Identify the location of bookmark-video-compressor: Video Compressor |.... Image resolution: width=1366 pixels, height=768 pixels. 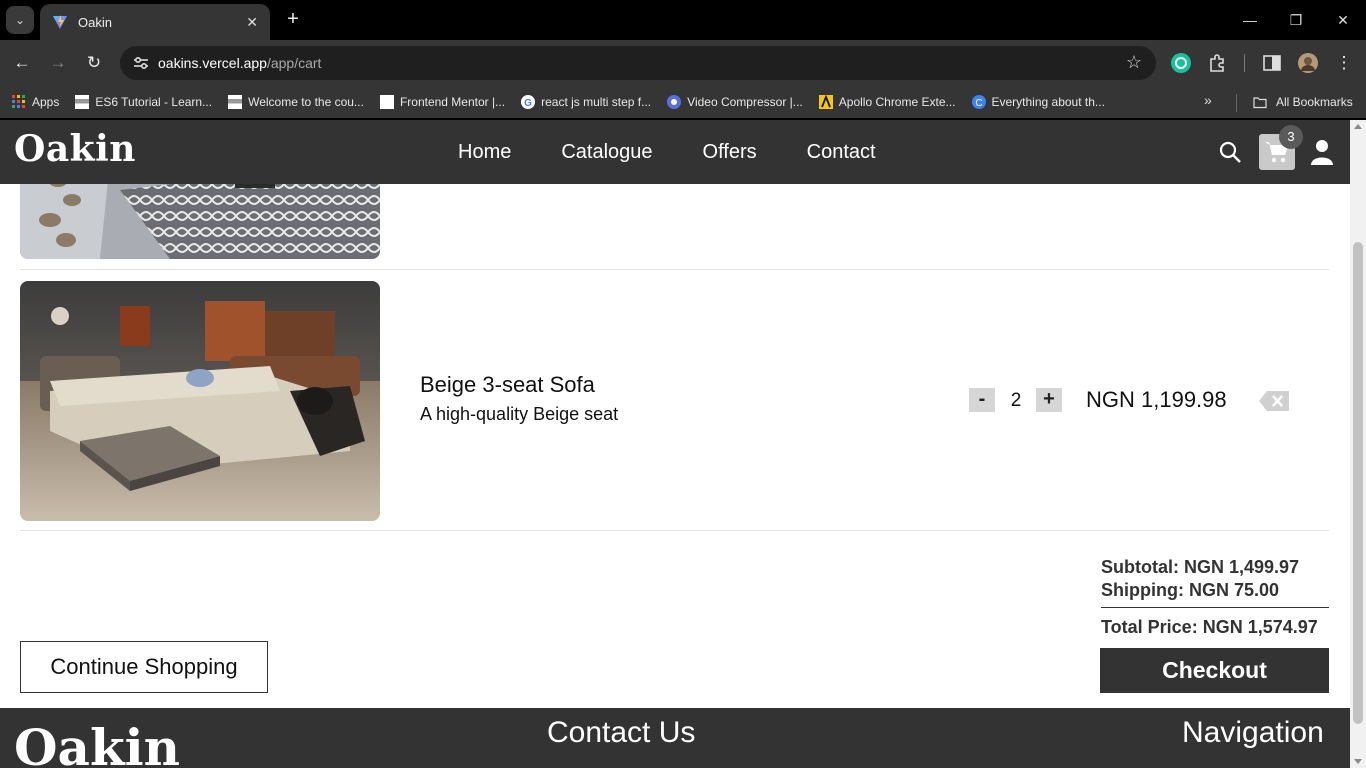
(735, 102).